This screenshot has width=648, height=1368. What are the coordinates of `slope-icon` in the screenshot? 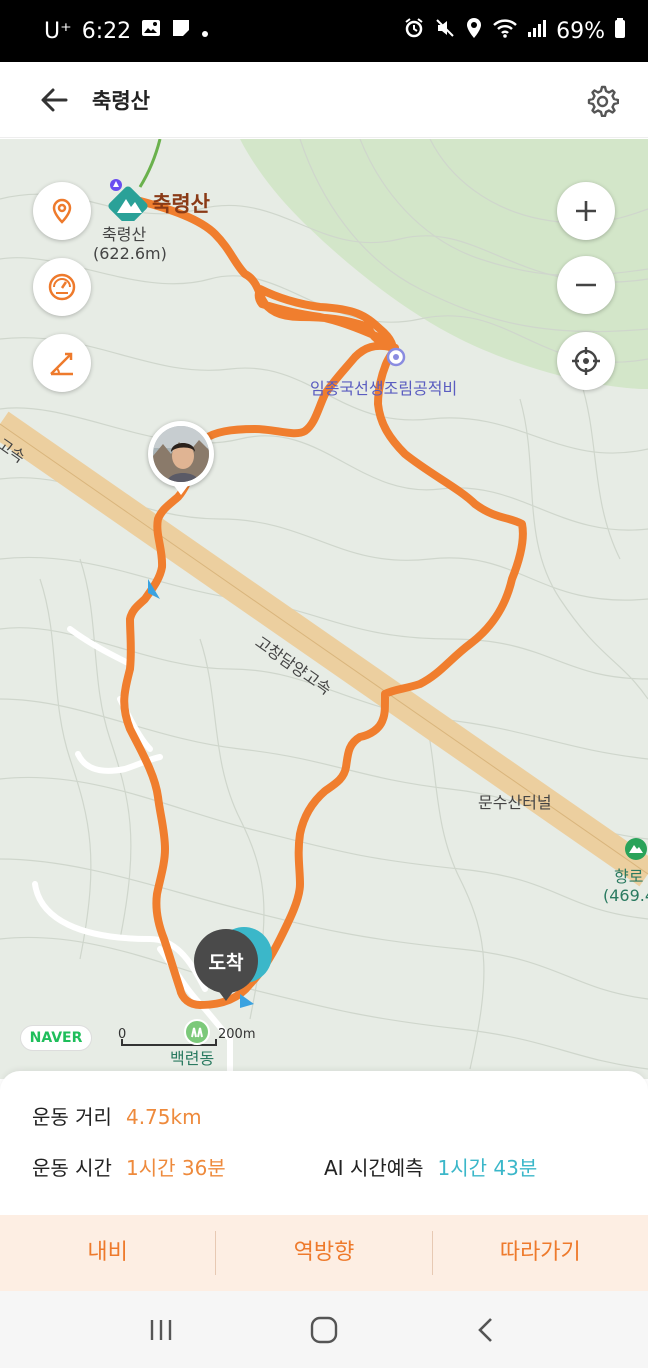 It's located at (61, 364).